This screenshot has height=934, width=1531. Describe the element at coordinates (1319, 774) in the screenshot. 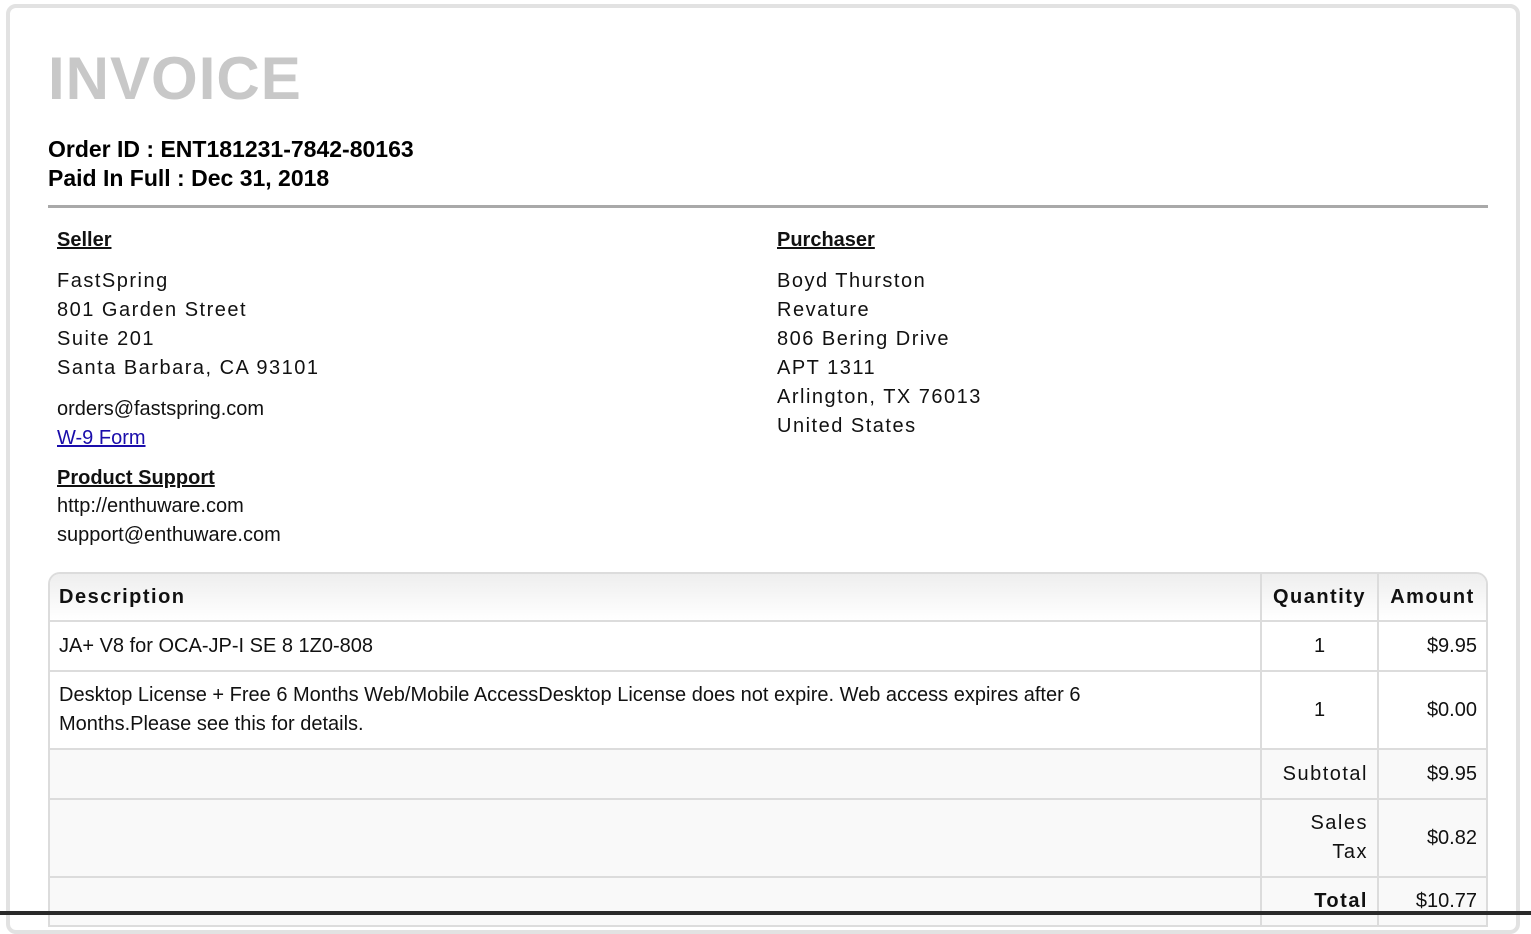

I see `subtotal-label: Subtotal` at that location.